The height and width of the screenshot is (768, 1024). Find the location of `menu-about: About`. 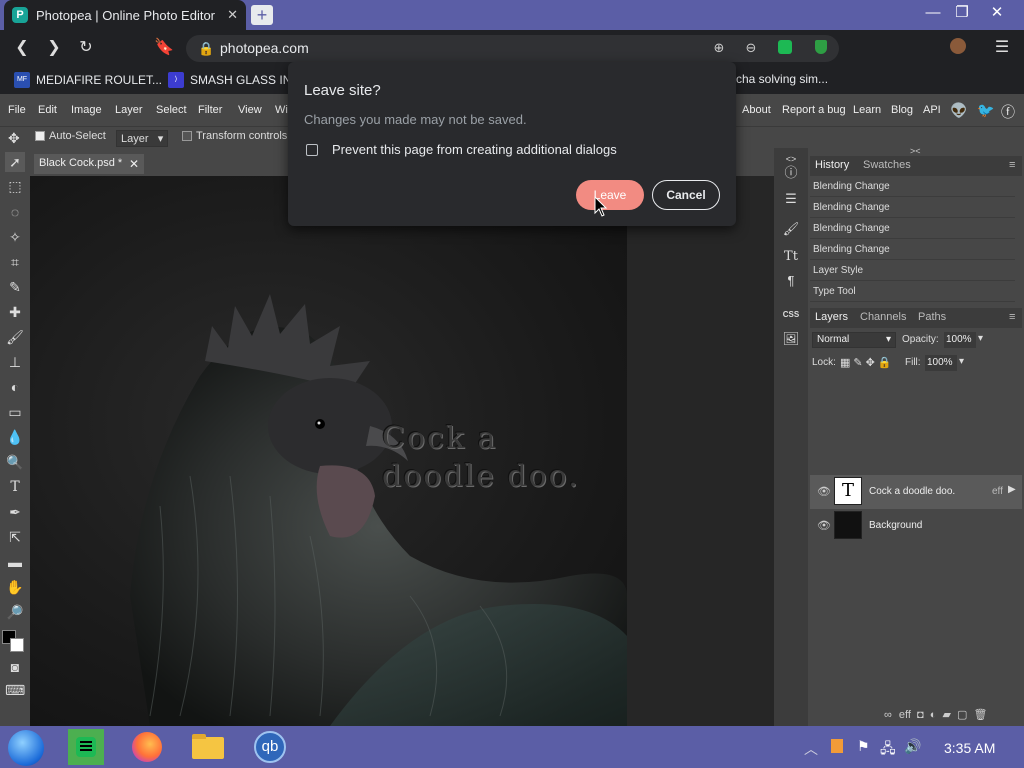

menu-about: About is located at coordinates (756, 110).